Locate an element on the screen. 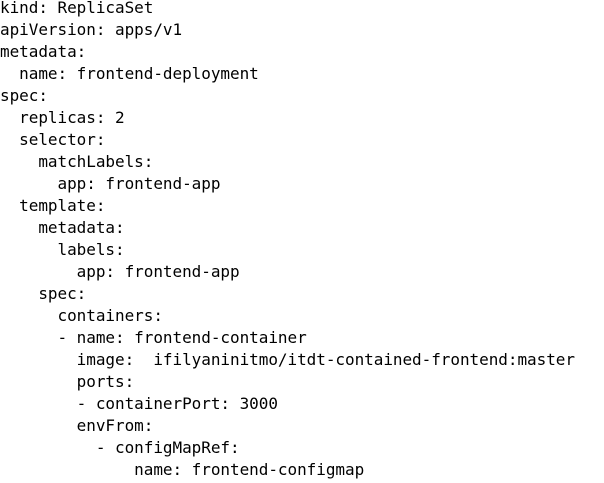 Image resolution: width=604 pixels, height=483 pixels. code-line: envFrom: is located at coordinates (77, 425).